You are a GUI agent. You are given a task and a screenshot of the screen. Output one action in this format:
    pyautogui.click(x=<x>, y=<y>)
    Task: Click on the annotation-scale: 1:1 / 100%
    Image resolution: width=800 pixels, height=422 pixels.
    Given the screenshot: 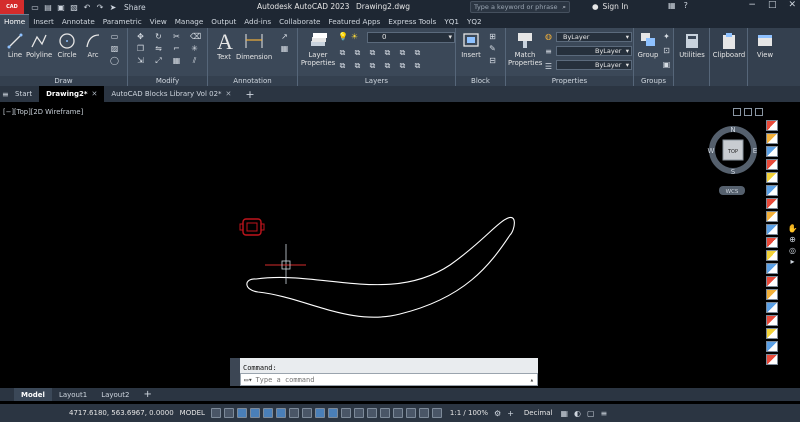 What is the action you would take?
    pyautogui.click(x=469, y=413)
    